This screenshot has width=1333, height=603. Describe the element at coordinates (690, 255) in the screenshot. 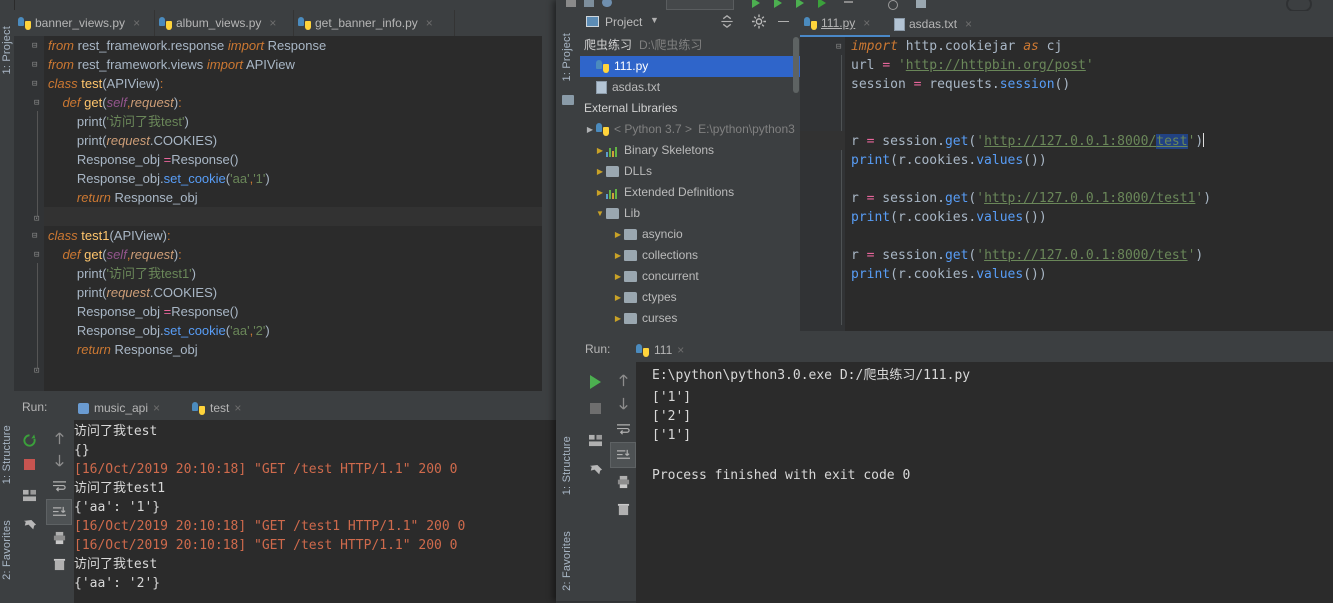

I see `tree-item-collections: ▶ collections` at that location.